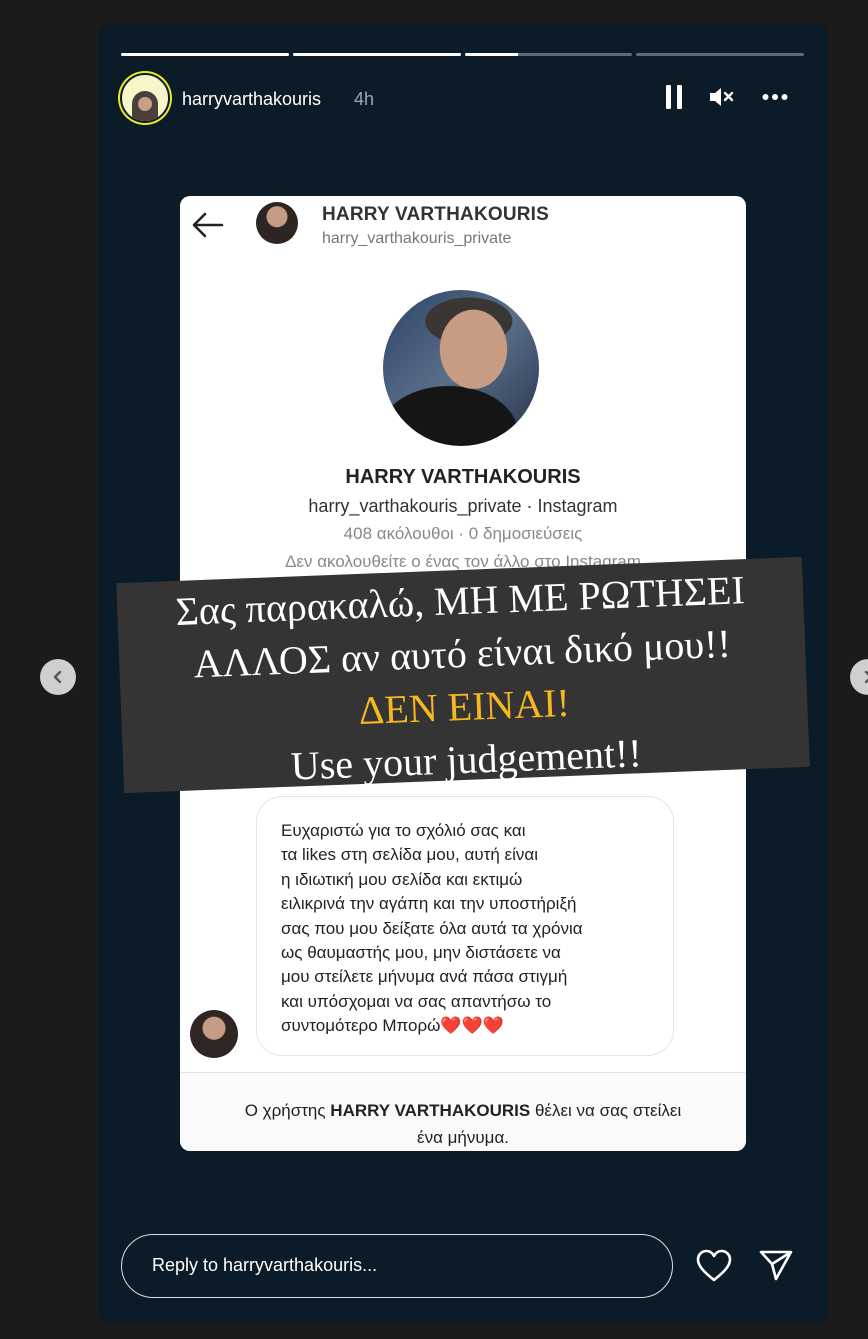 The width and height of the screenshot is (868, 1339). What do you see at coordinates (866, 677) in the screenshot?
I see `chevron-right-icon` at bounding box center [866, 677].